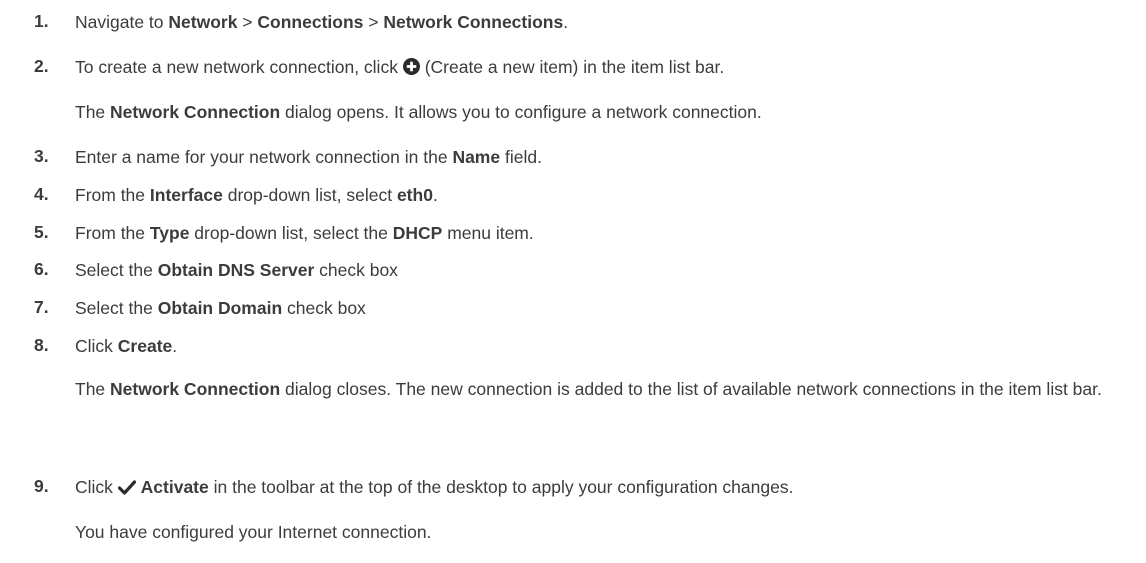 The height and width of the screenshot is (563, 1146). I want to click on step-number: 6., so click(41, 269).